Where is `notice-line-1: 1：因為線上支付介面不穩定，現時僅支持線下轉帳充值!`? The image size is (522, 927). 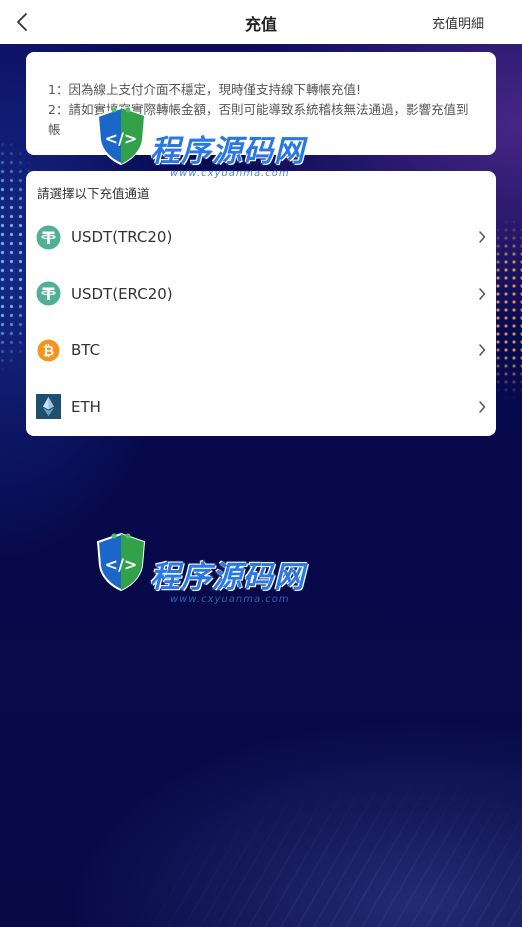
notice-line-1: 1：因為線上支付介面不穩定，現時僅支持線下轉帳充值! is located at coordinates (204, 89).